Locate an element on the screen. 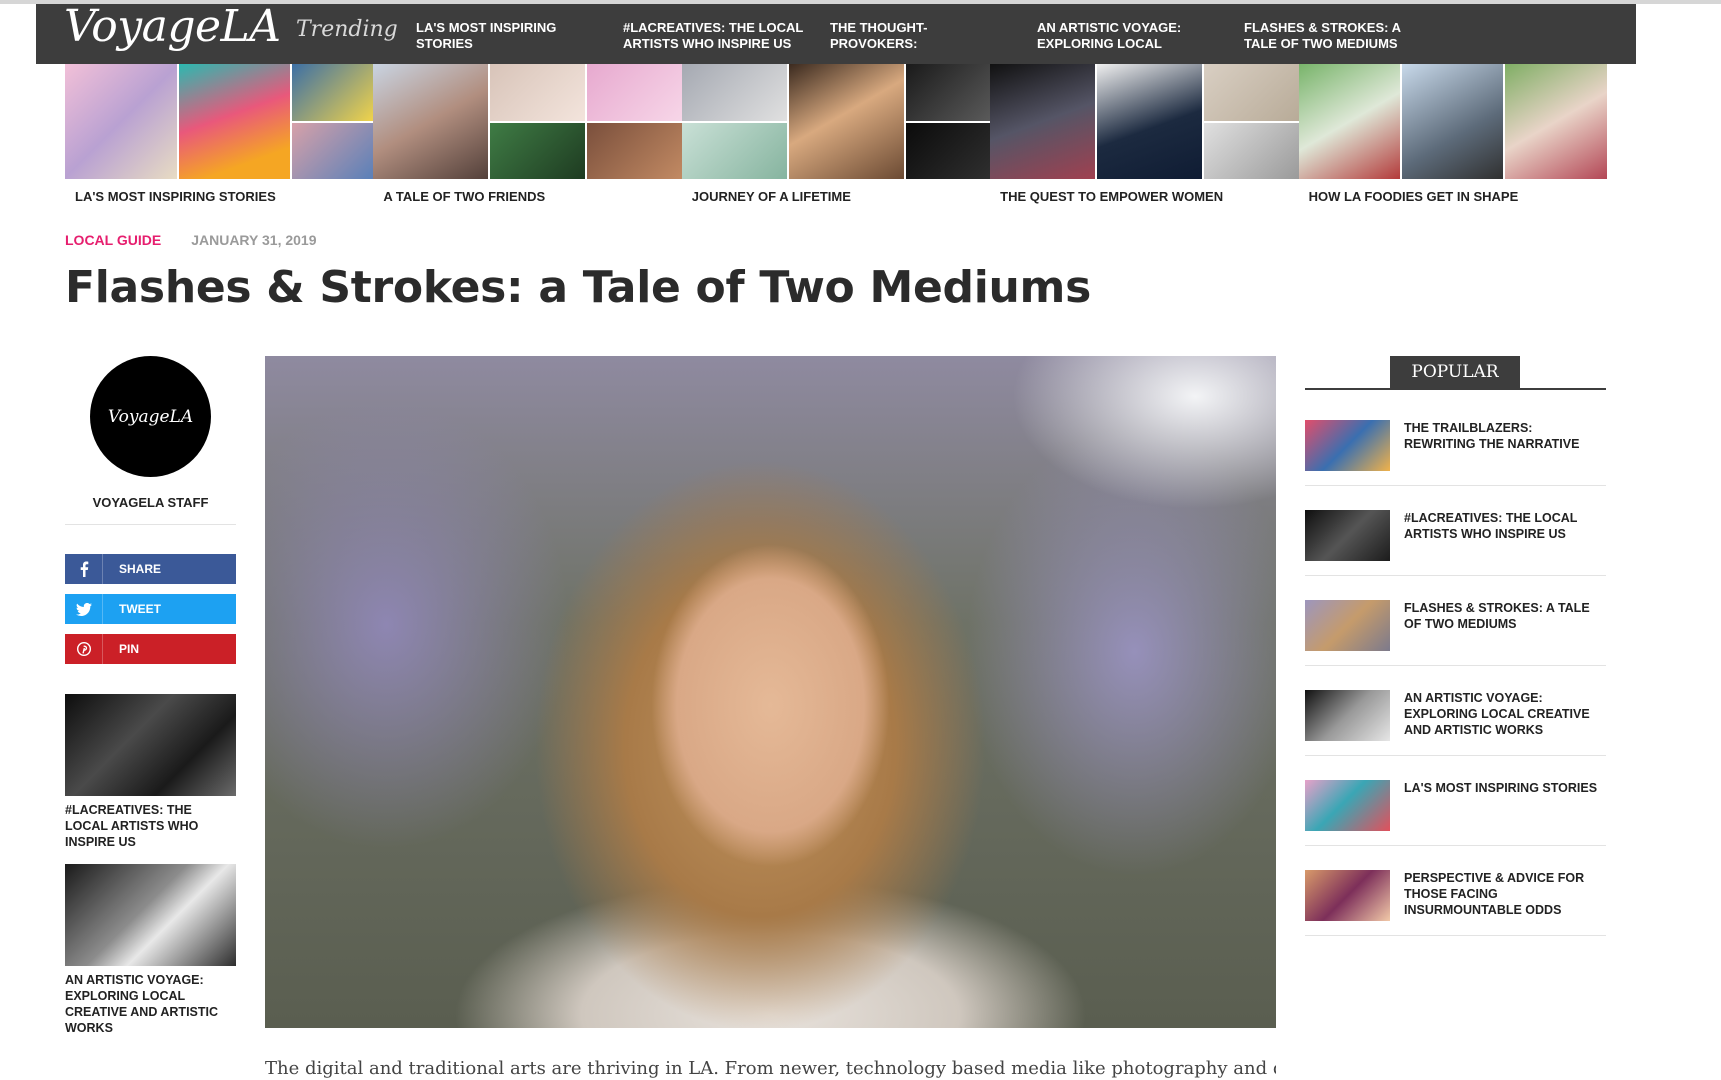 The image size is (1721, 1080). popular-title: LA's MOST INSPIRING STORIES is located at coordinates (1500, 805).